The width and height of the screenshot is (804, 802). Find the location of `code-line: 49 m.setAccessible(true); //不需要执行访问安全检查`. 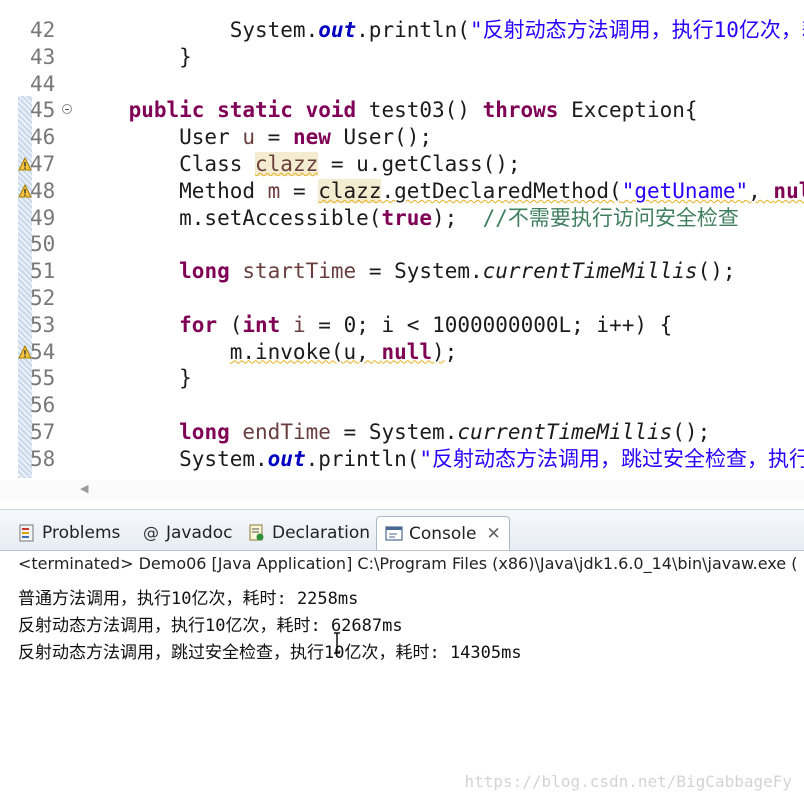

code-line: 49 m.setAccessible(true); //不需要执行访问安全检查 is located at coordinates (402, 218).